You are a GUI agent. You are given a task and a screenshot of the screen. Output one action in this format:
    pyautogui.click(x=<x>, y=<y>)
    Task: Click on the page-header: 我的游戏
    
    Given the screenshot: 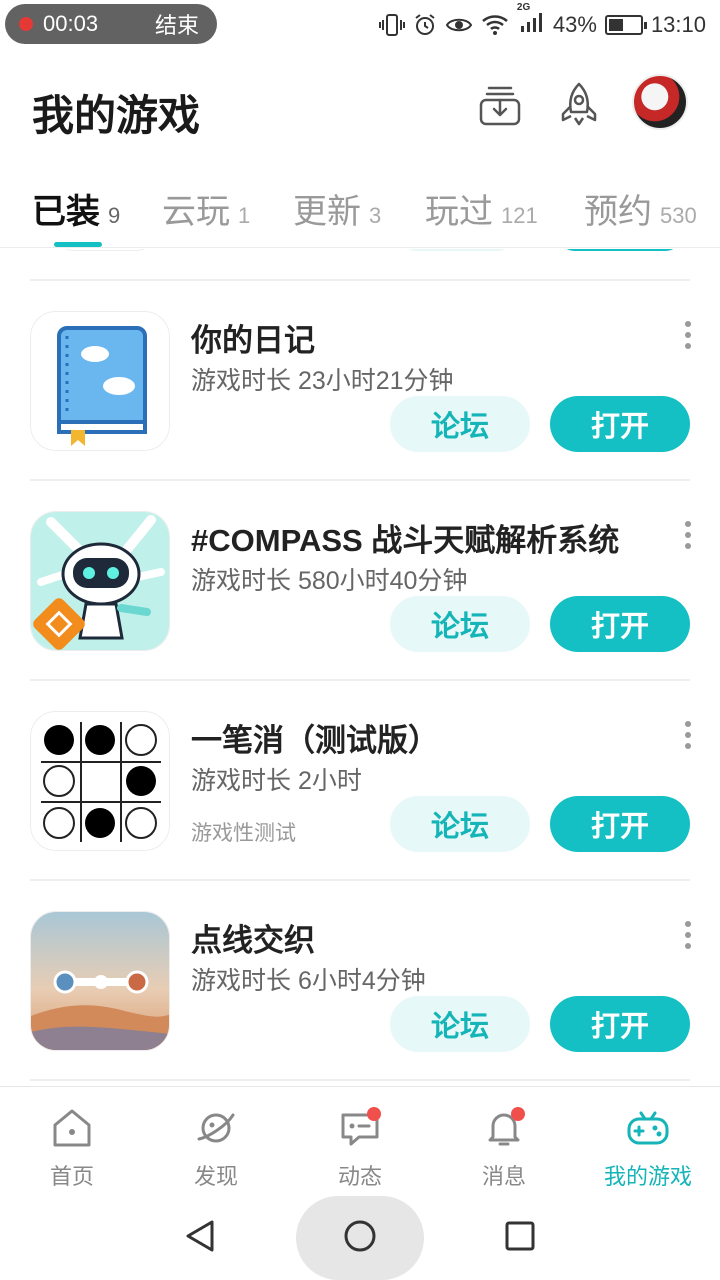 What is the action you would take?
    pyautogui.click(x=360, y=110)
    